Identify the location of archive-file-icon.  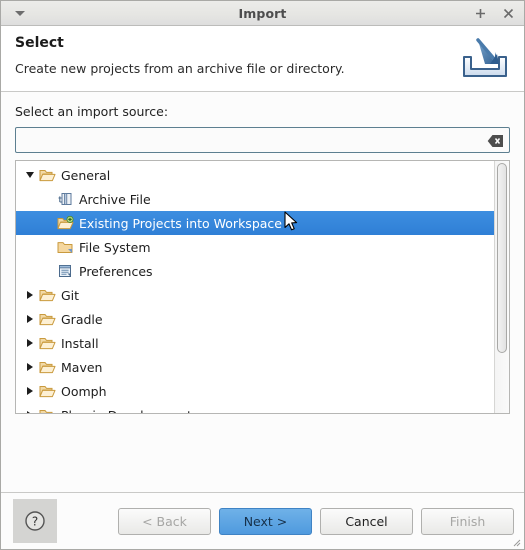
(65, 199).